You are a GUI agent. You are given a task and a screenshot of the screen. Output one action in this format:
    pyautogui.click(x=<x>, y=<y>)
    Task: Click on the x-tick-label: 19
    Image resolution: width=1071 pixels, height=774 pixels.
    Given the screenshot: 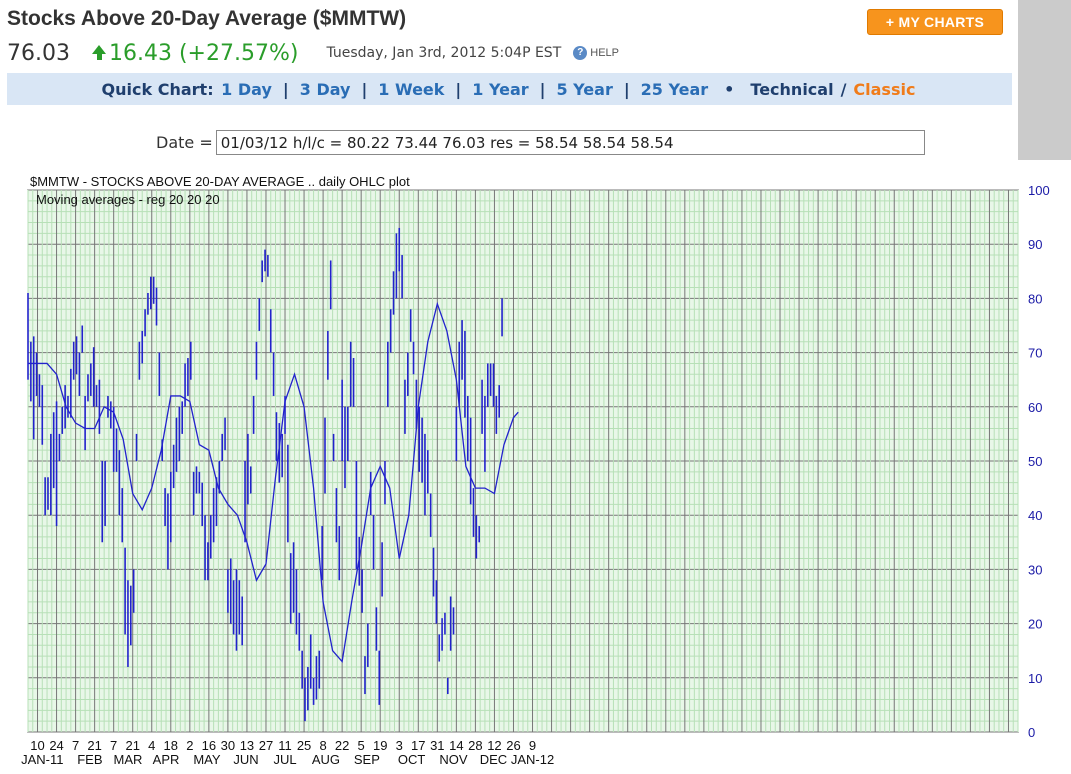 What is the action you would take?
    pyautogui.click(x=380, y=745)
    